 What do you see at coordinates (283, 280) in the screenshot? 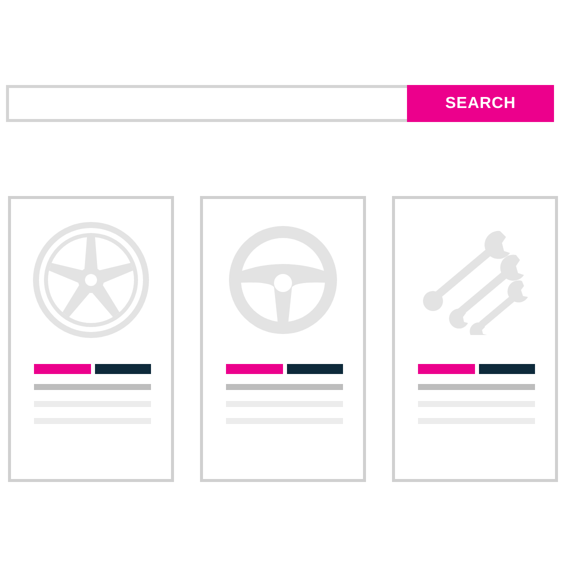
I see `steering-wheel-icon` at bounding box center [283, 280].